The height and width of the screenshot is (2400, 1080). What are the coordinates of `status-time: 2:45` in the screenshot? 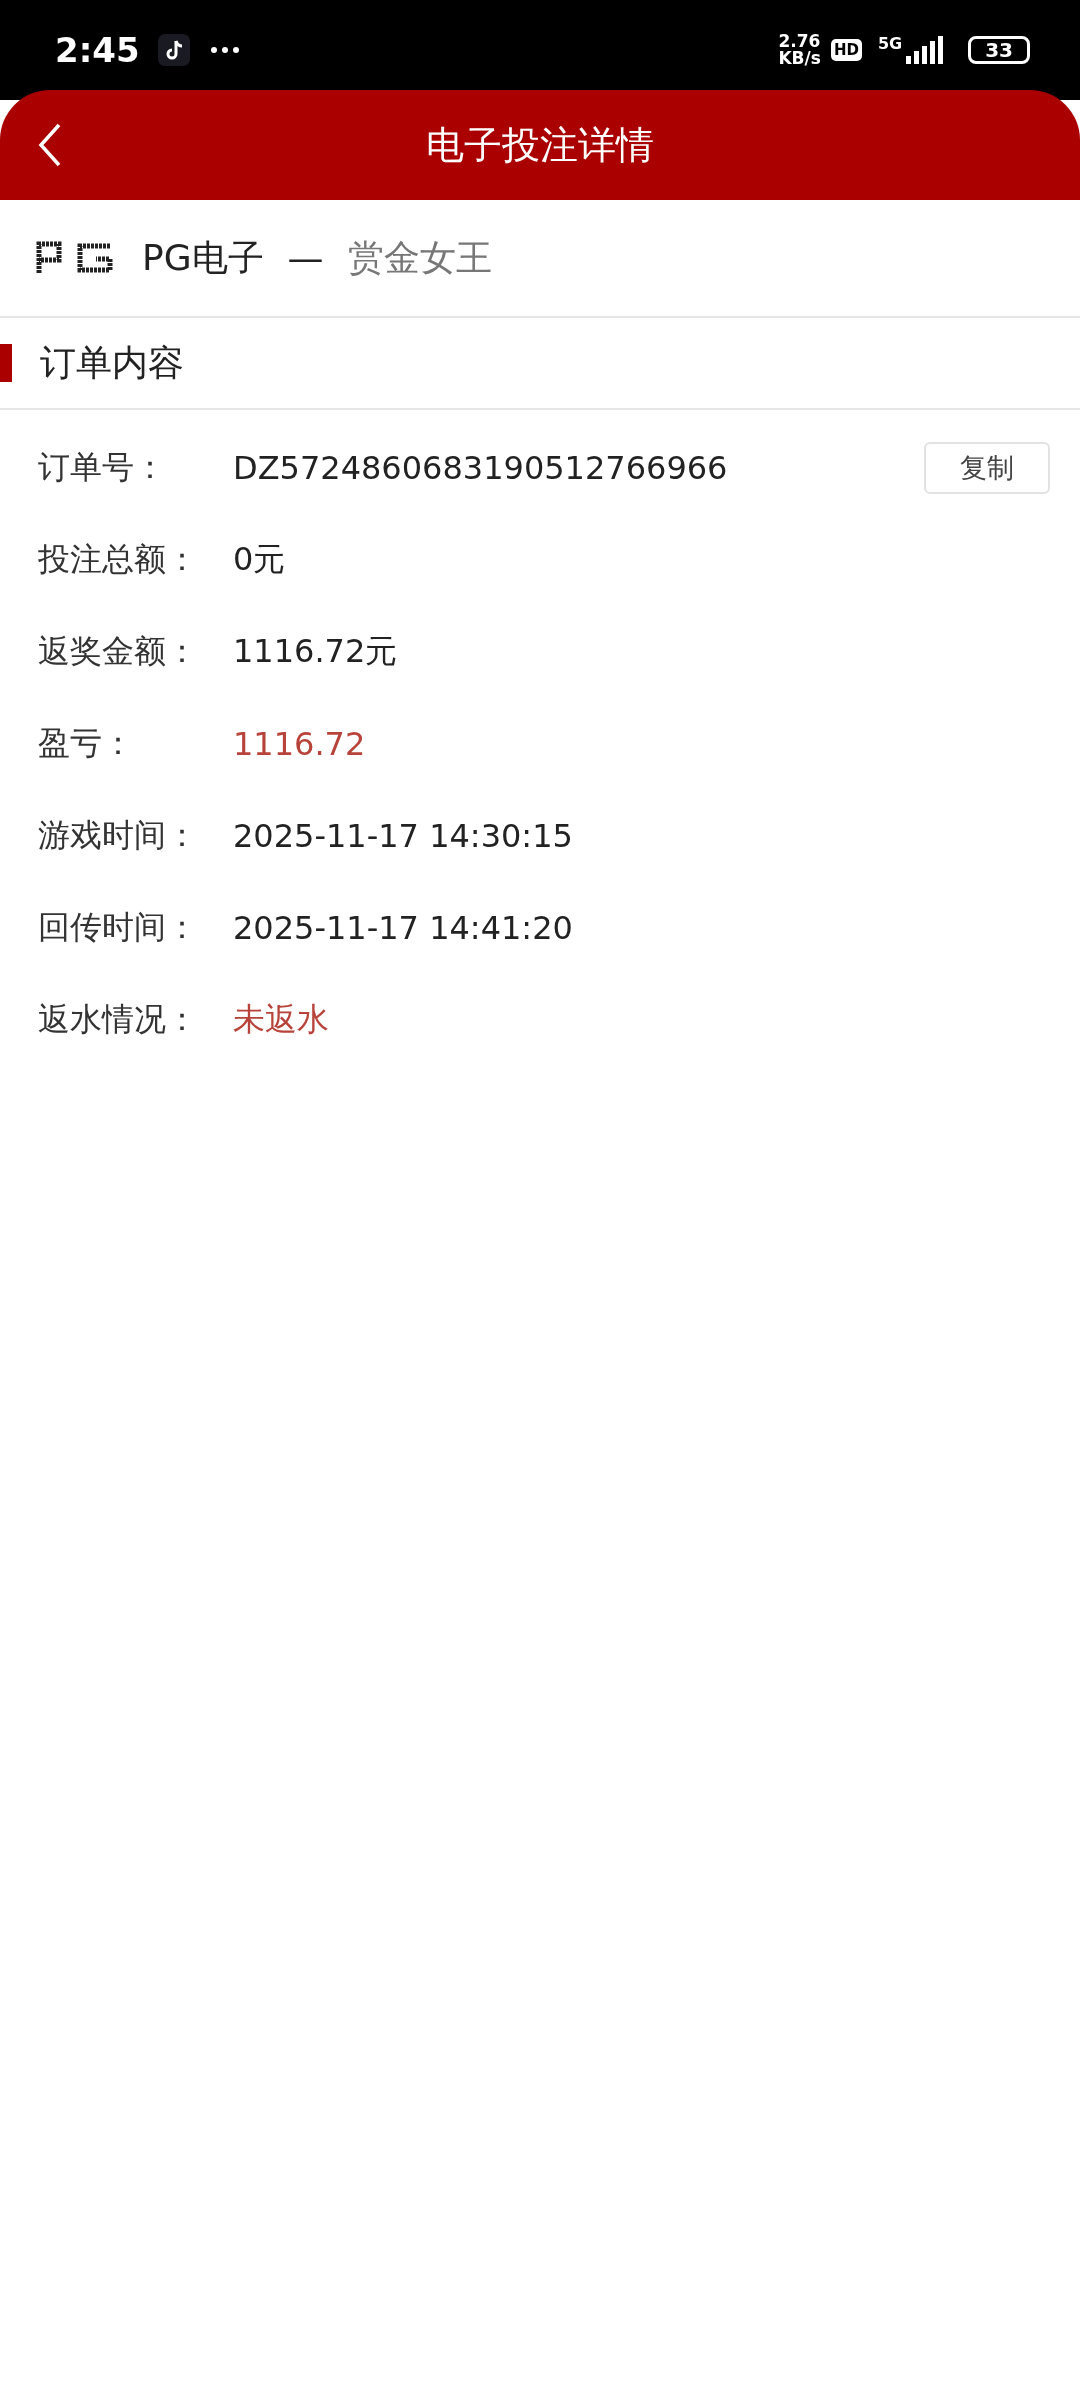 It's located at (97, 50).